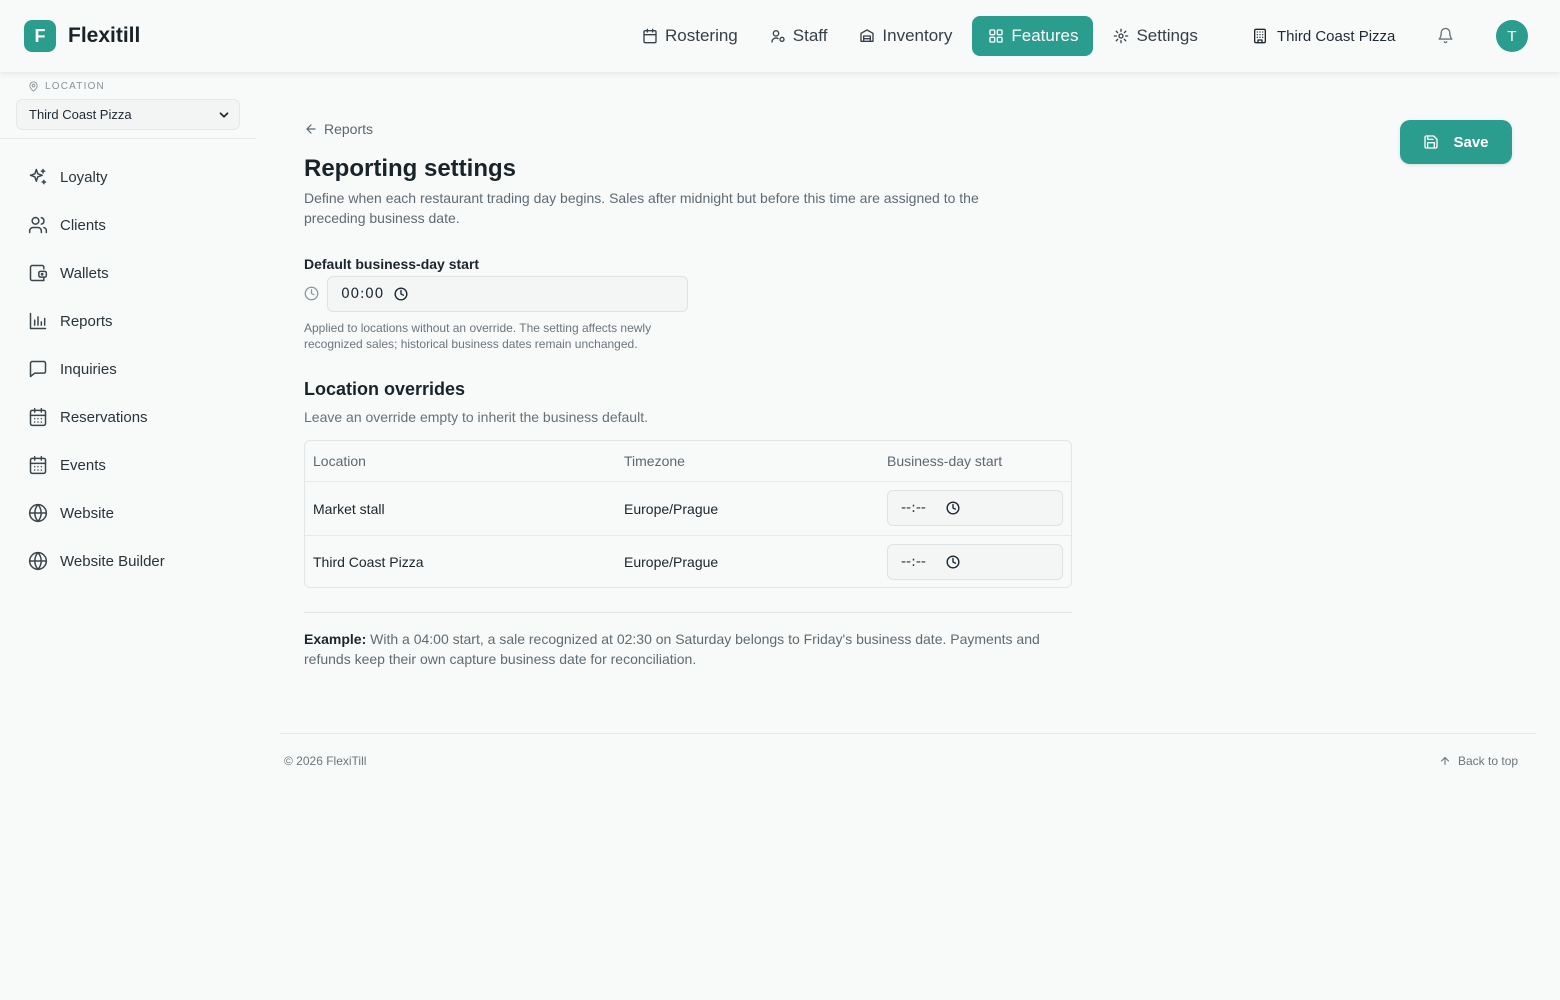 This screenshot has height=1000, width=1560. What do you see at coordinates (1167, 35) in the screenshot?
I see `nav-settings-label: Settings` at bounding box center [1167, 35].